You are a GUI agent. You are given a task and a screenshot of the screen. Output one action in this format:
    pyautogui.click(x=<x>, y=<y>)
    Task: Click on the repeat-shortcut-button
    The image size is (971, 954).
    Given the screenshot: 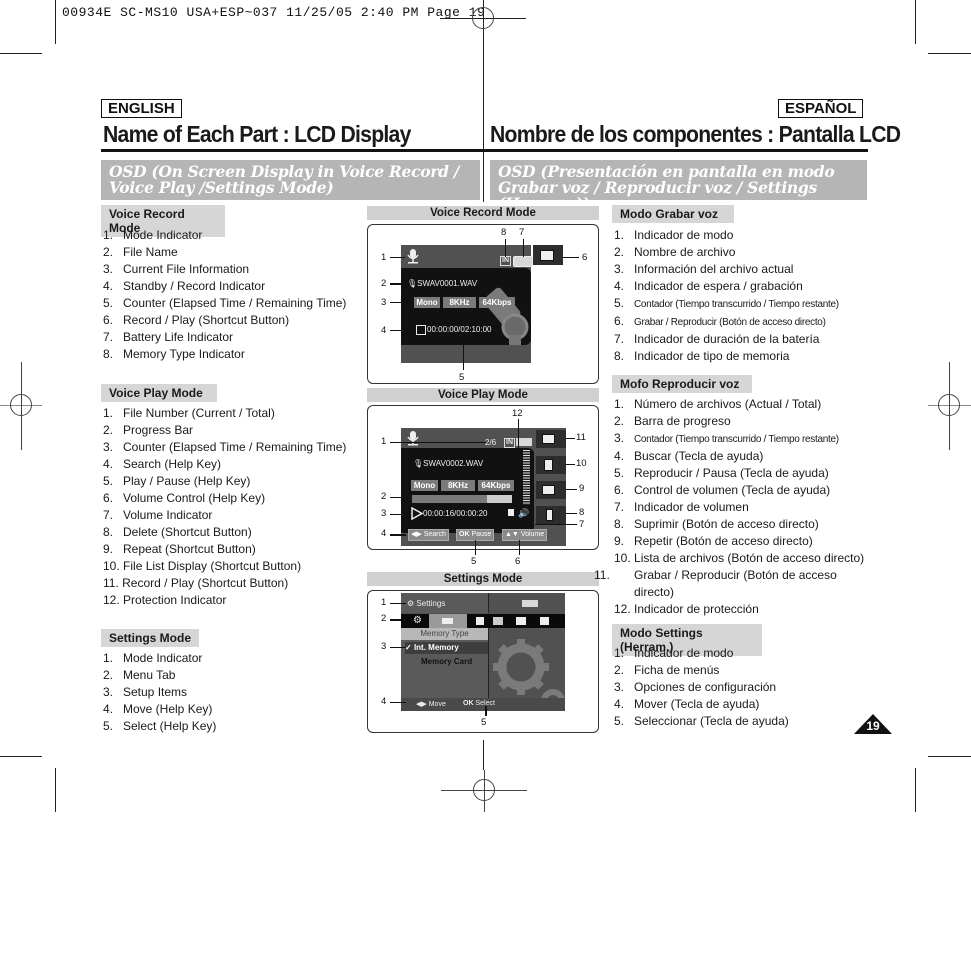 What is the action you would take?
    pyautogui.click(x=551, y=490)
    